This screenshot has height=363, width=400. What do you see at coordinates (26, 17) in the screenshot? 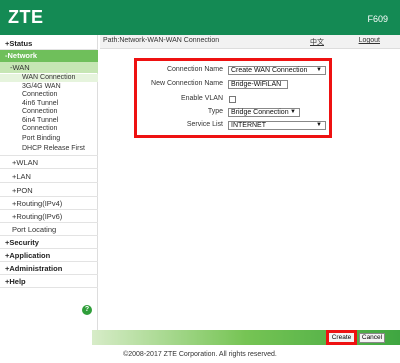
I see `zte-logo: ZTE` at bounding box center [26, 17].